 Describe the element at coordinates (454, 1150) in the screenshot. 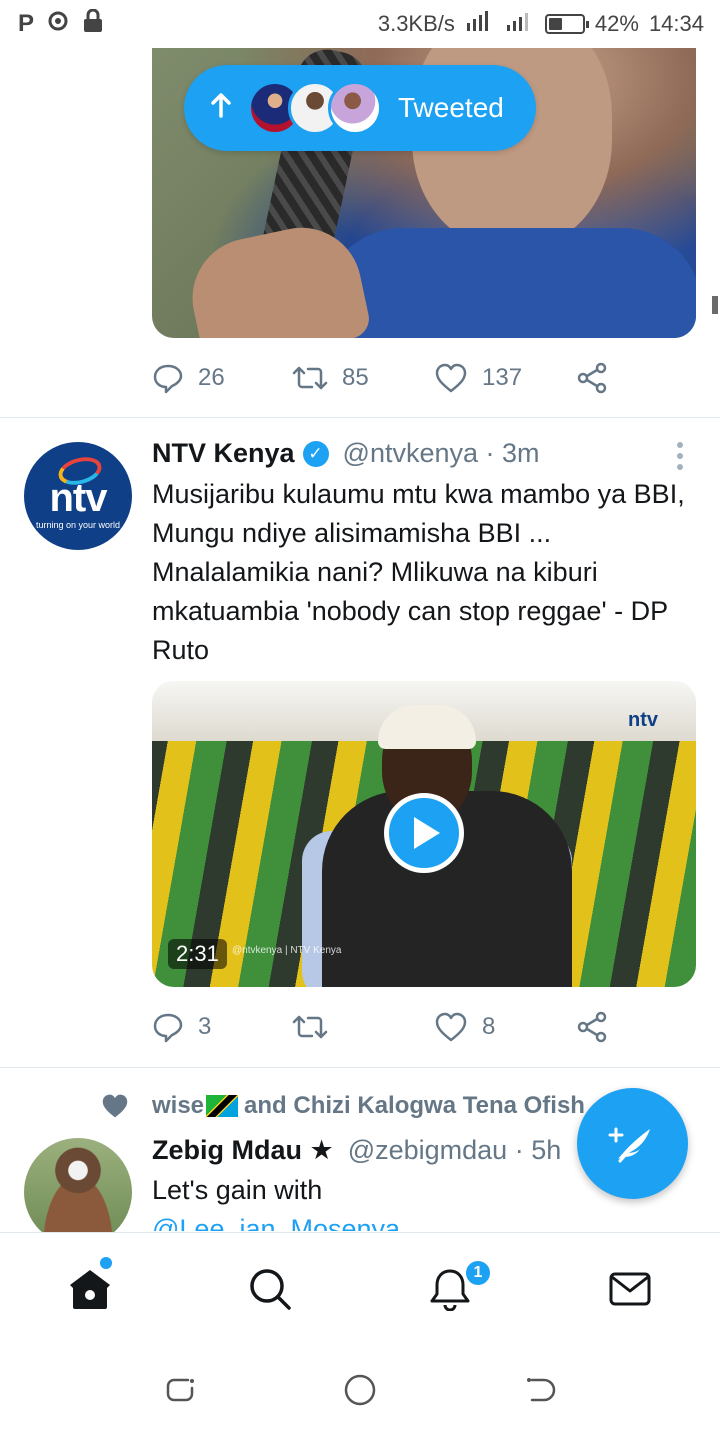

I see `author-handle: @zebigmdau · 5h` at that location.